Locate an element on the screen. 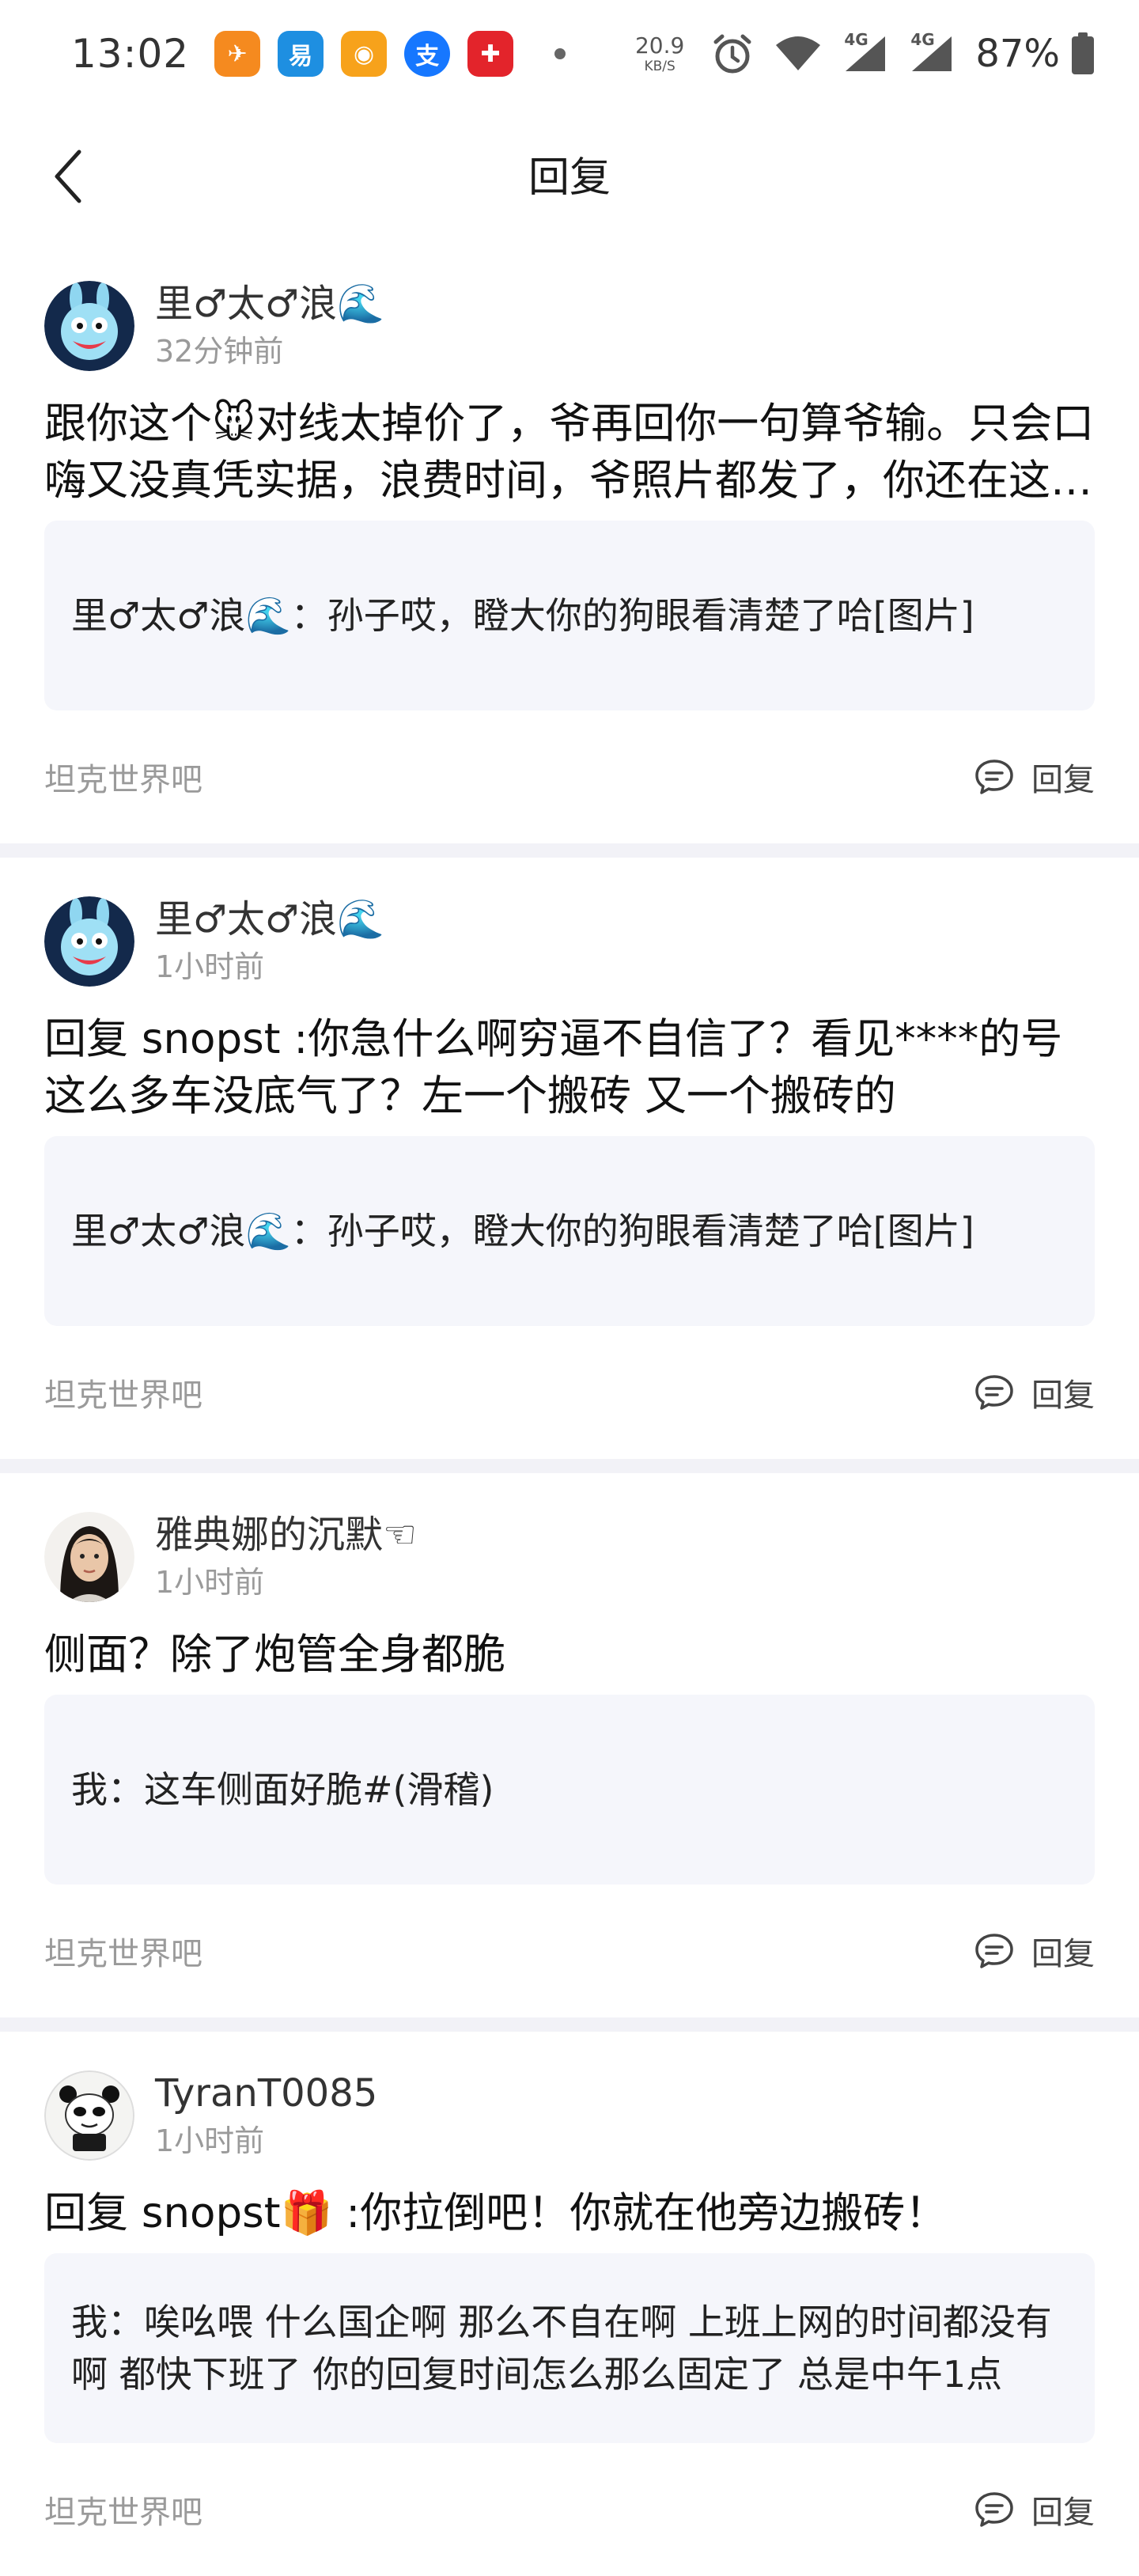 Image resolution: width=1139 pixels, height=2576 pixels. post-time: 32分钟前 is located at coordinates (219, 351).